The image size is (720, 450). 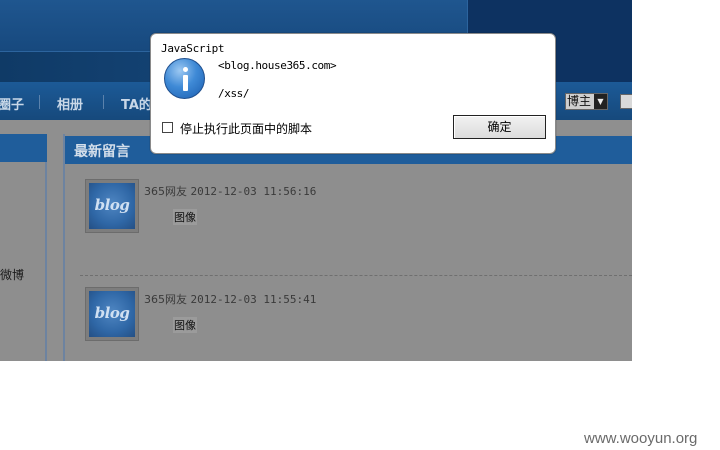 I want to click on message-meta: 365网友 2012-12-03 11:56:16, so click(x=230, y=191).